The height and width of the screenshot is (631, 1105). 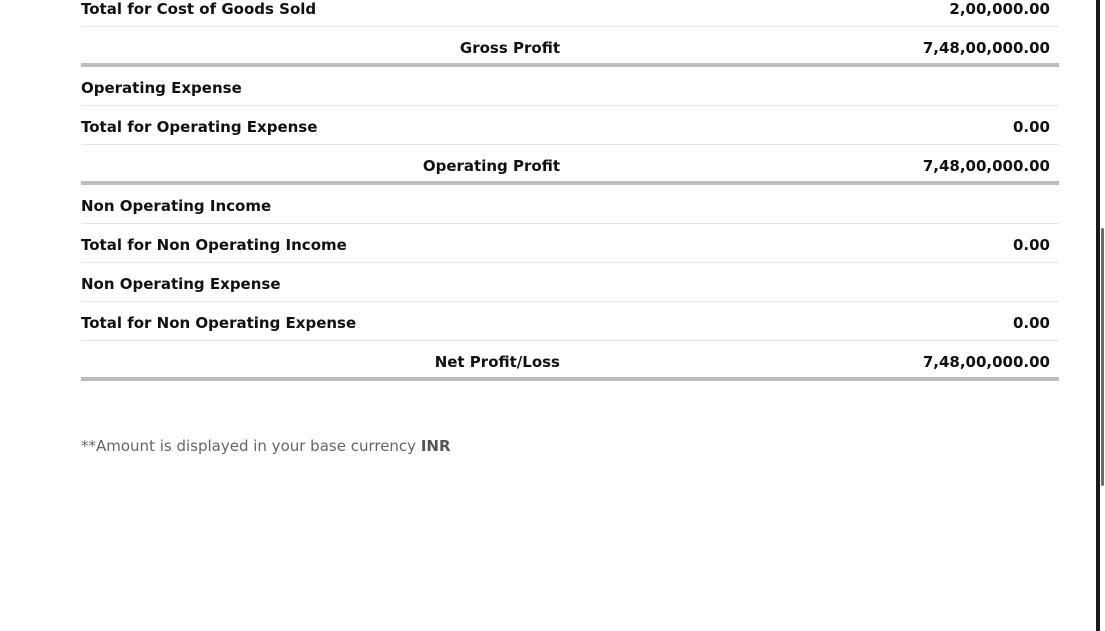 I want to click on section-heading: Operating Expense, so click(x=161, y=88).